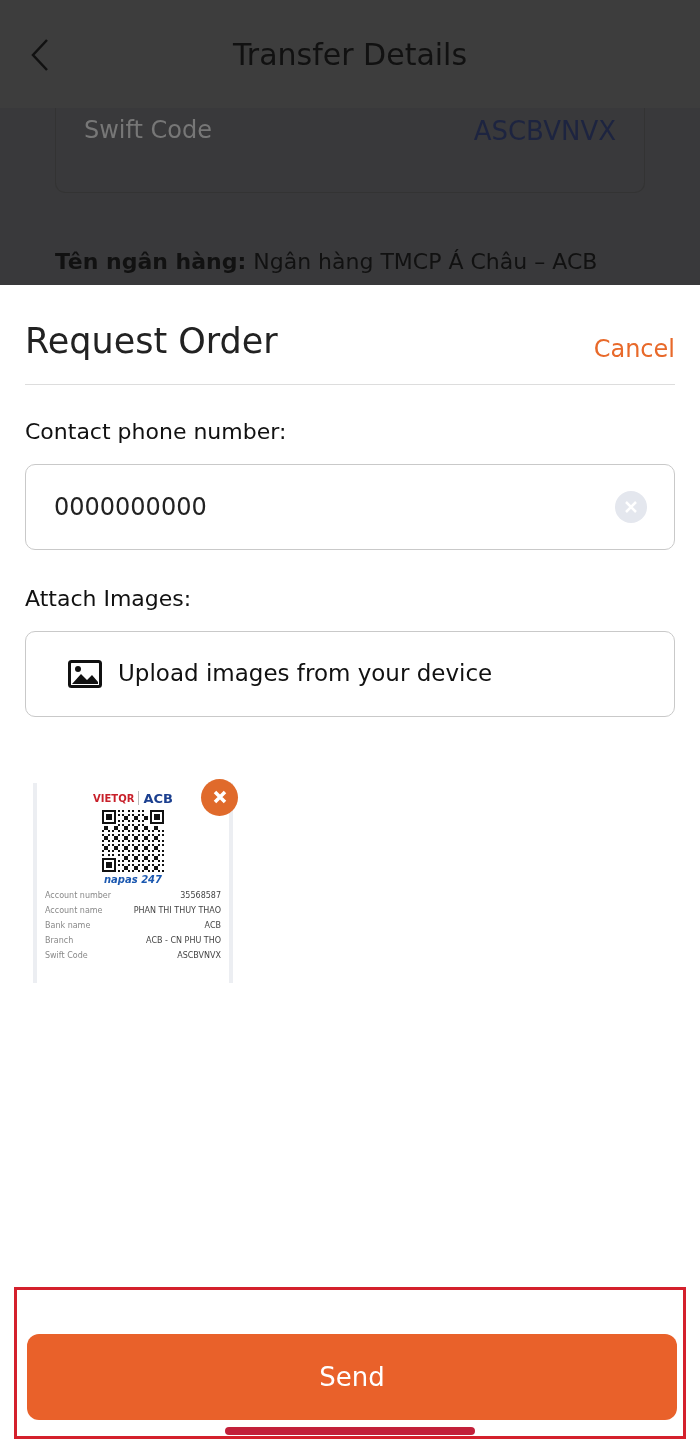 This screenshot has width=700, height=1450. What do you see at coordinates (156, 431) in the screenshot?
I see `field-label: Contact phone number:` at bounding box center [156, 431].